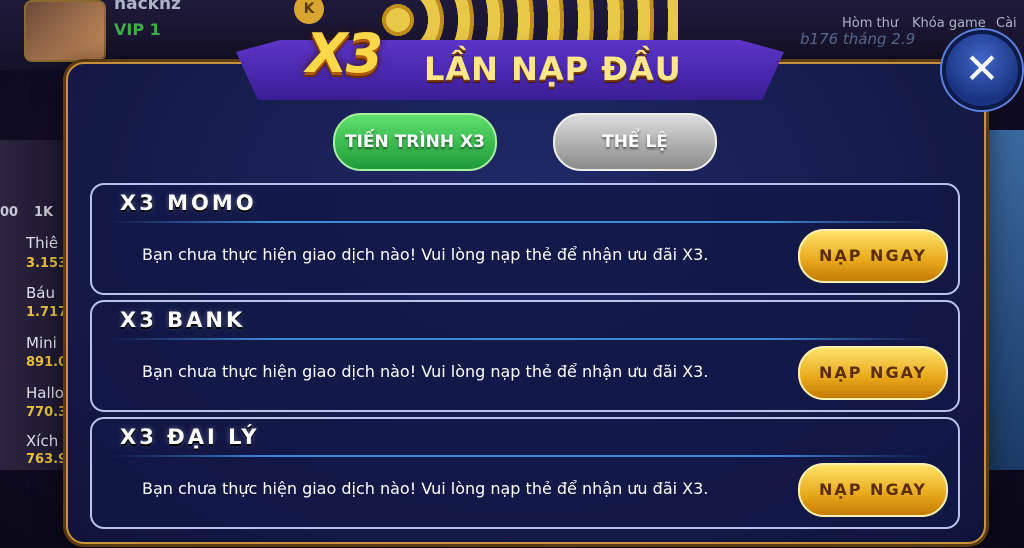 Image resolution: width=1024 pixels, height=548 pixels. I want to click on leaderboard-value: 763.9, so click(47, 459).